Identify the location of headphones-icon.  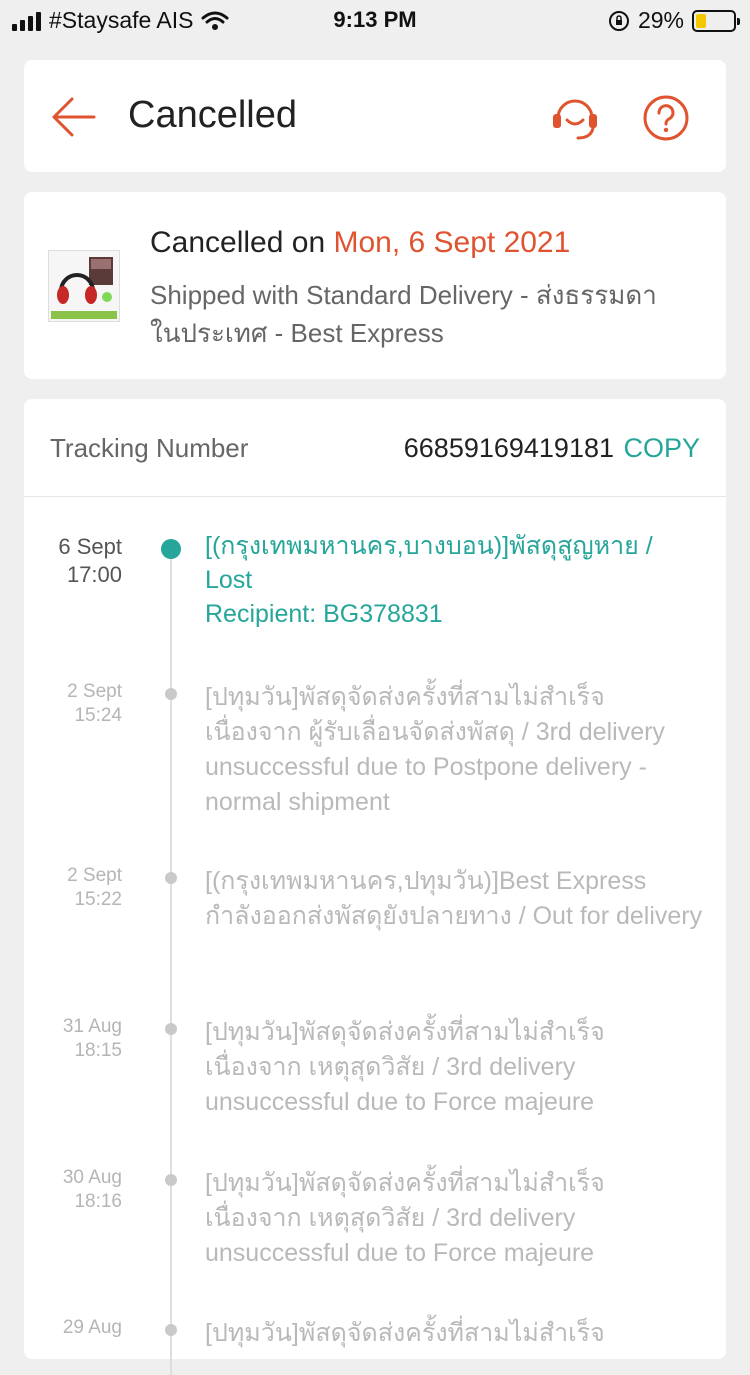
(84, 288).